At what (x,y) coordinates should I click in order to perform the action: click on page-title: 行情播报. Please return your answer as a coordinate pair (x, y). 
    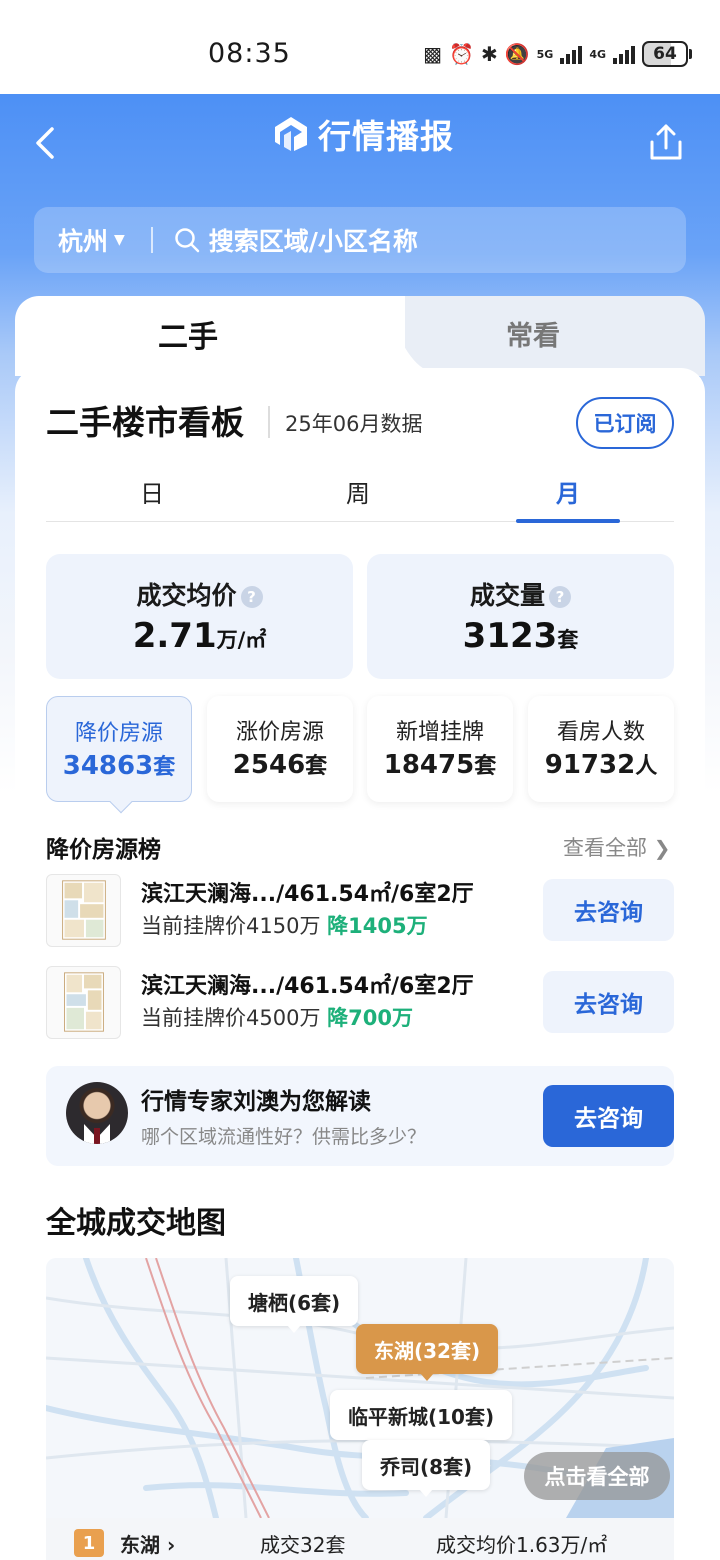
    Looking at the image, I should click on (363, 134).